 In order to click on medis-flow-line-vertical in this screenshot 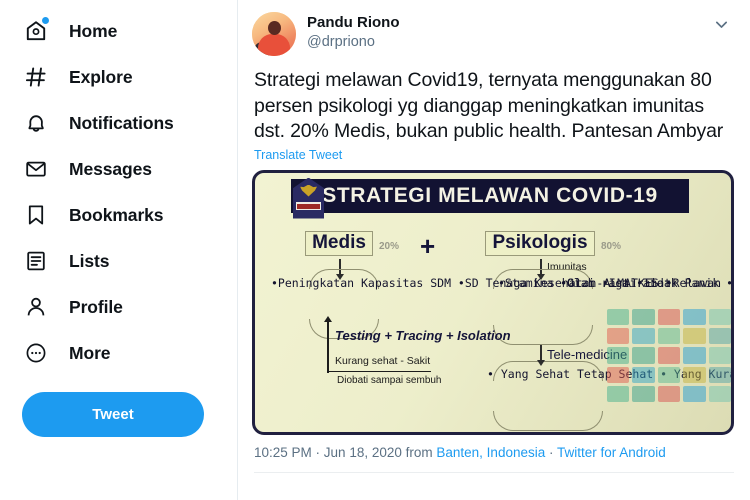, I will do `click(327, 344)`.